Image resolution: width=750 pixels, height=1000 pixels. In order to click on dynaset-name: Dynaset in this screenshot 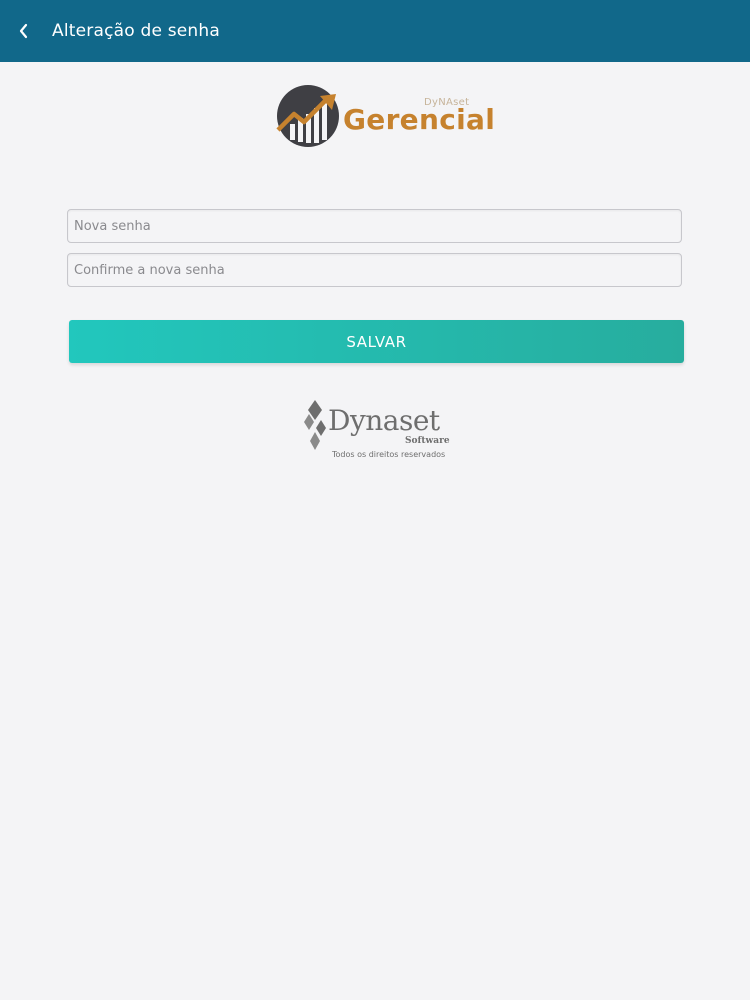, I will do `click(384, 420)`.